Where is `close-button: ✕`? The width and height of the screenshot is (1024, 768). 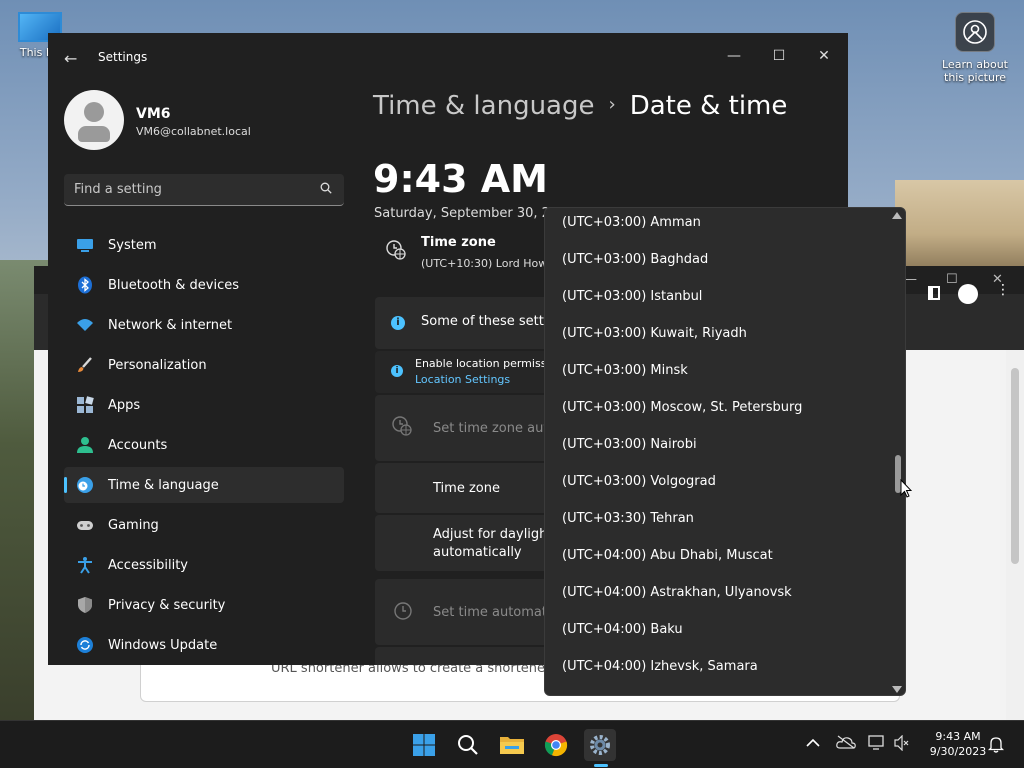 close-button: ✕ is located at coordinates (824, 56).